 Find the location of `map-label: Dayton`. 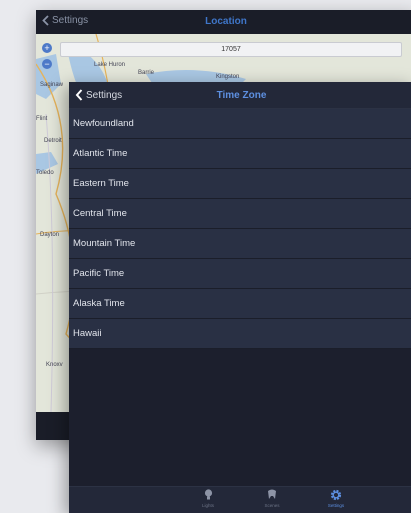

map-label: Dayton is located at coordinates (50, 235).